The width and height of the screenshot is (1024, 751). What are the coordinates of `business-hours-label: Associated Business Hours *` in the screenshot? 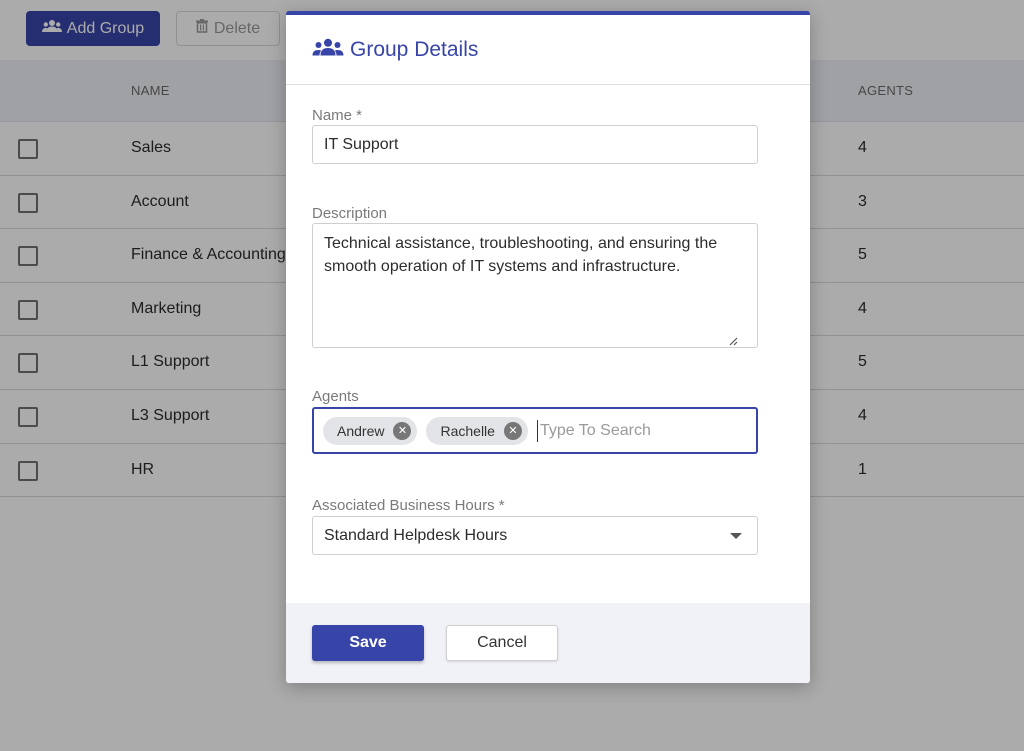 It's located at (408, 505).